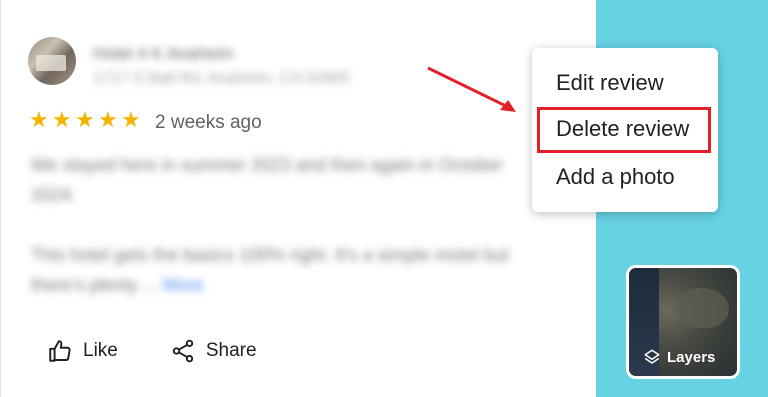 The width and height of the screenshot is (768, 397). Describe the element at coordinates (152, 351) in the screenshot. I see `review-actions: Like Share` at that location.